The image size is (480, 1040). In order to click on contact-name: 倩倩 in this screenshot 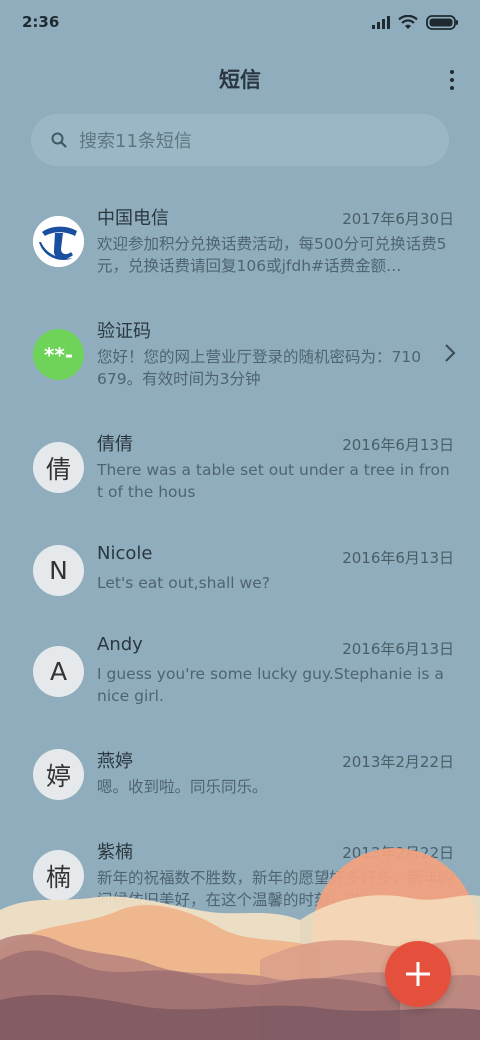, I will do `click(115, 444)`.